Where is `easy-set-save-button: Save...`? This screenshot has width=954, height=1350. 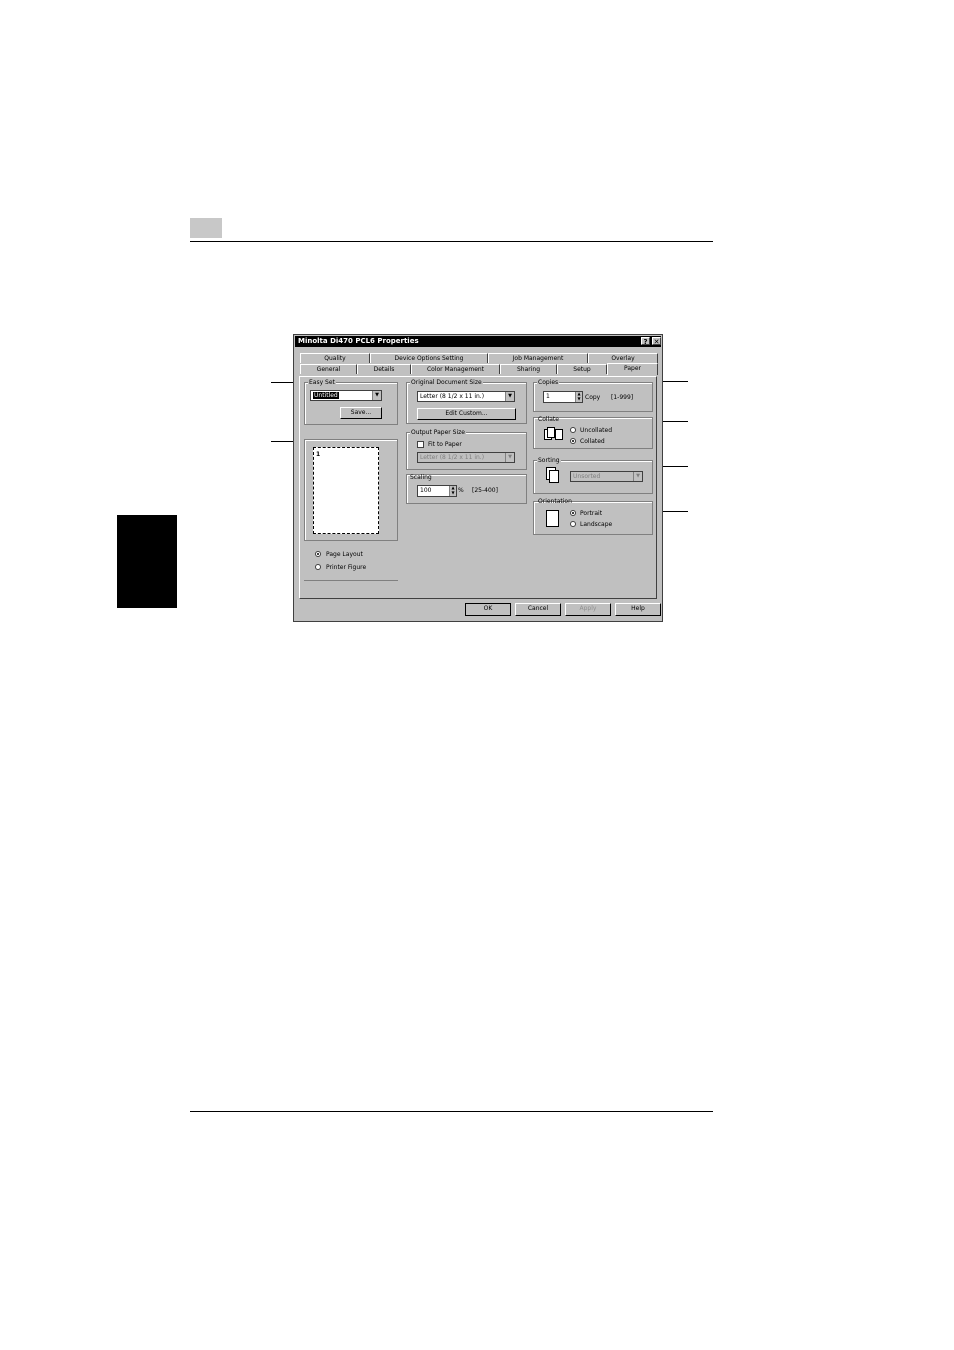
easy-set-save-button: Save... is located at coordinates (361, 413).